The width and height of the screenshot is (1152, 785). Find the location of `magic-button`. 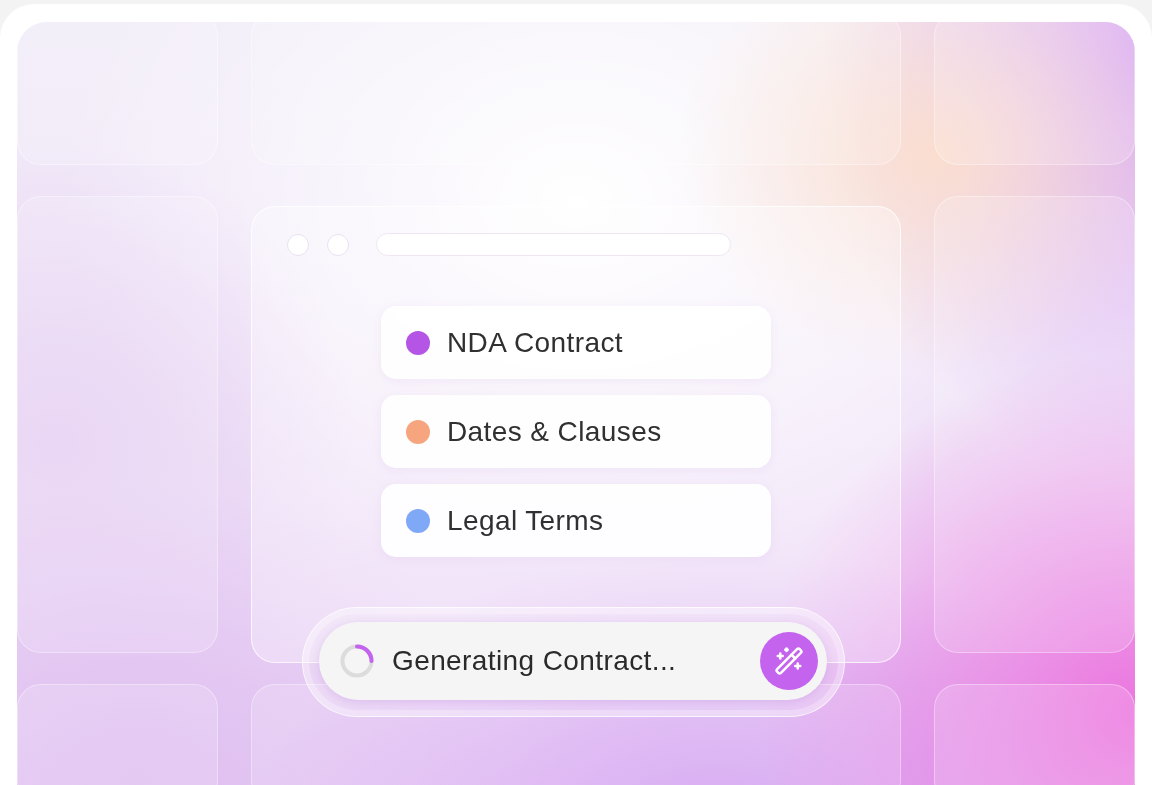

magic-button is located at coordinates (789, 661).